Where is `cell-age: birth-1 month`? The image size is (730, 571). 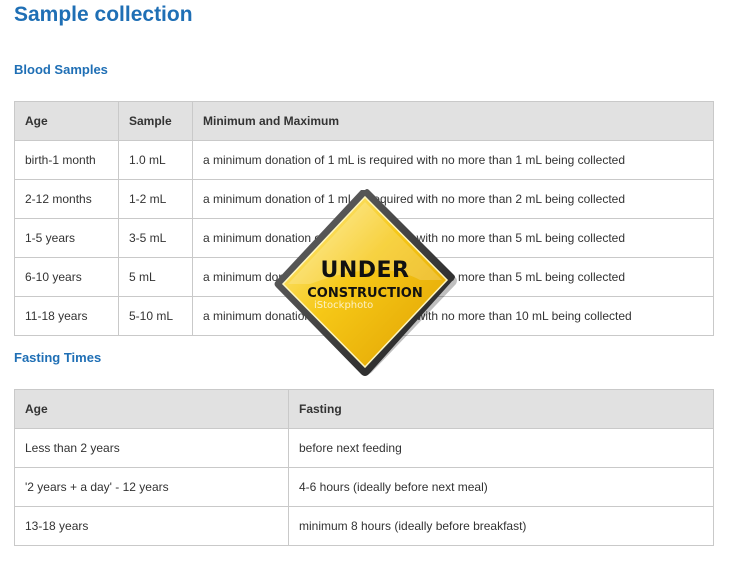 cell-age: birth-1 month is located at coordinates (66, 160).